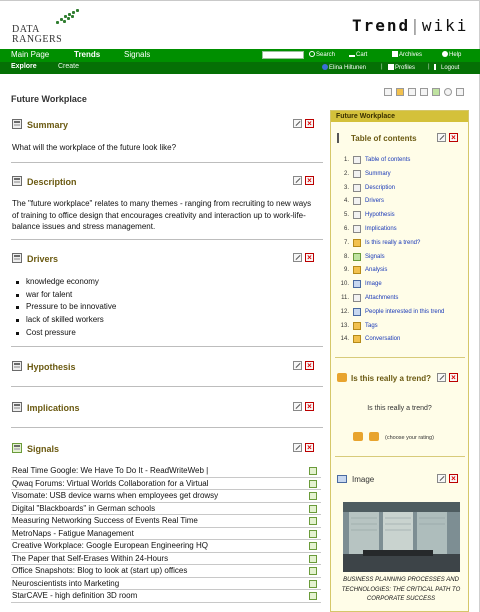 The image size is (480, 612). I want to click on toc-item: 7. Is this really a trend?, so click(401, 245).